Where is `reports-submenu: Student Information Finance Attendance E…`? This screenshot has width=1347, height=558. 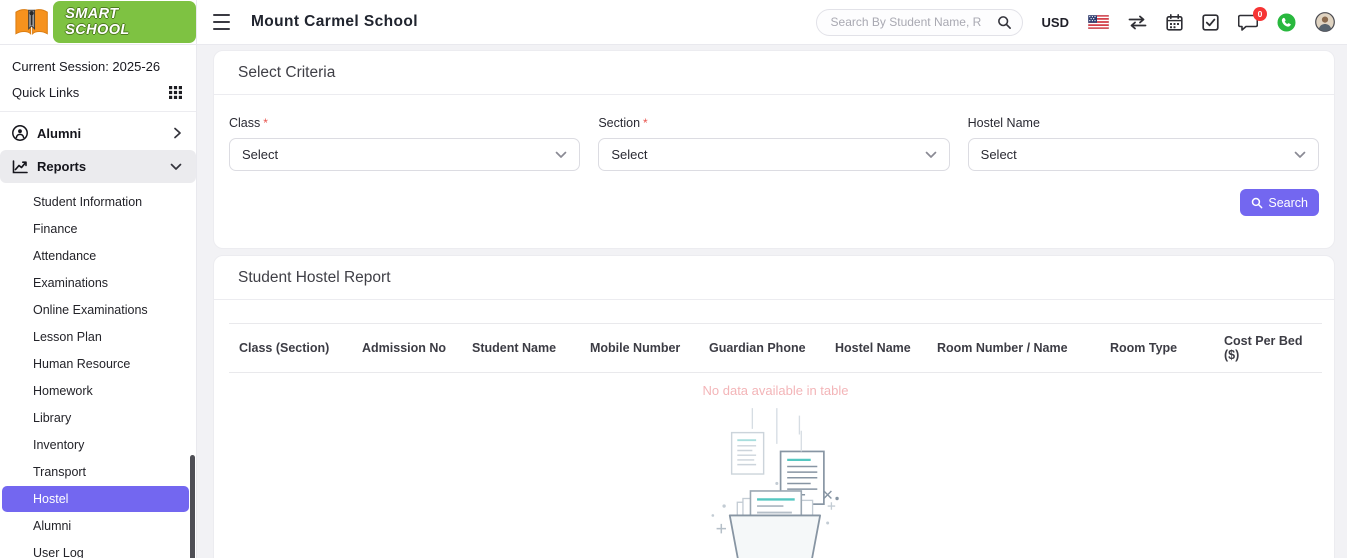
reports-submenu: Student Information Finance Attendance E… is located at coordinates (98, 373).